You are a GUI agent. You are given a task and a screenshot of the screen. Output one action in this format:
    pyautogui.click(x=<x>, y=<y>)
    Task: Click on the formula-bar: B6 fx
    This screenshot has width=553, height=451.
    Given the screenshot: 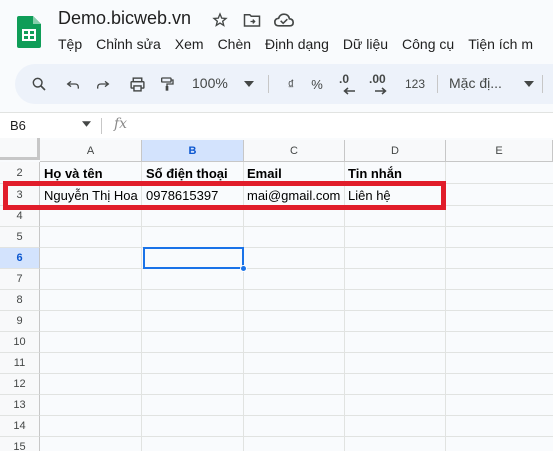 What is the action you would take?
    pyautogui.click(x=276, y=125)
    